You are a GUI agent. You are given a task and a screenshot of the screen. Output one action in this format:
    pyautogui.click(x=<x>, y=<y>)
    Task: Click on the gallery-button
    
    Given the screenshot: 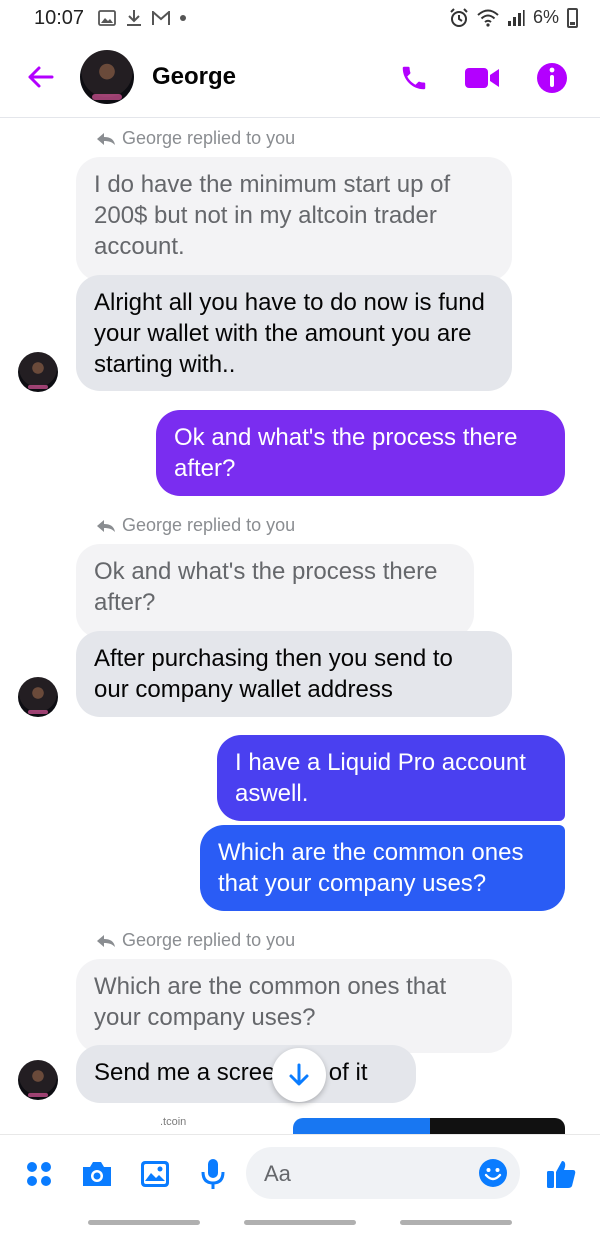 What is the action you would take?
    pyautogui.click(x=155, y=1174)
    